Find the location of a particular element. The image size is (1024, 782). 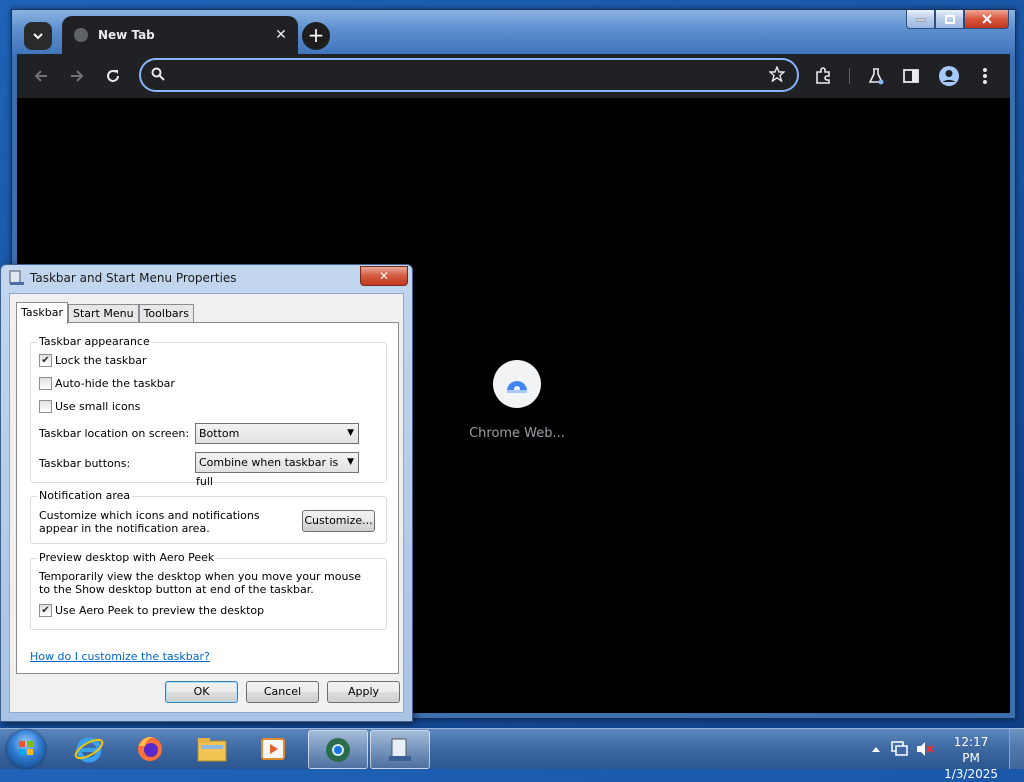

tab-search-button is located at coordinates (38, 36).